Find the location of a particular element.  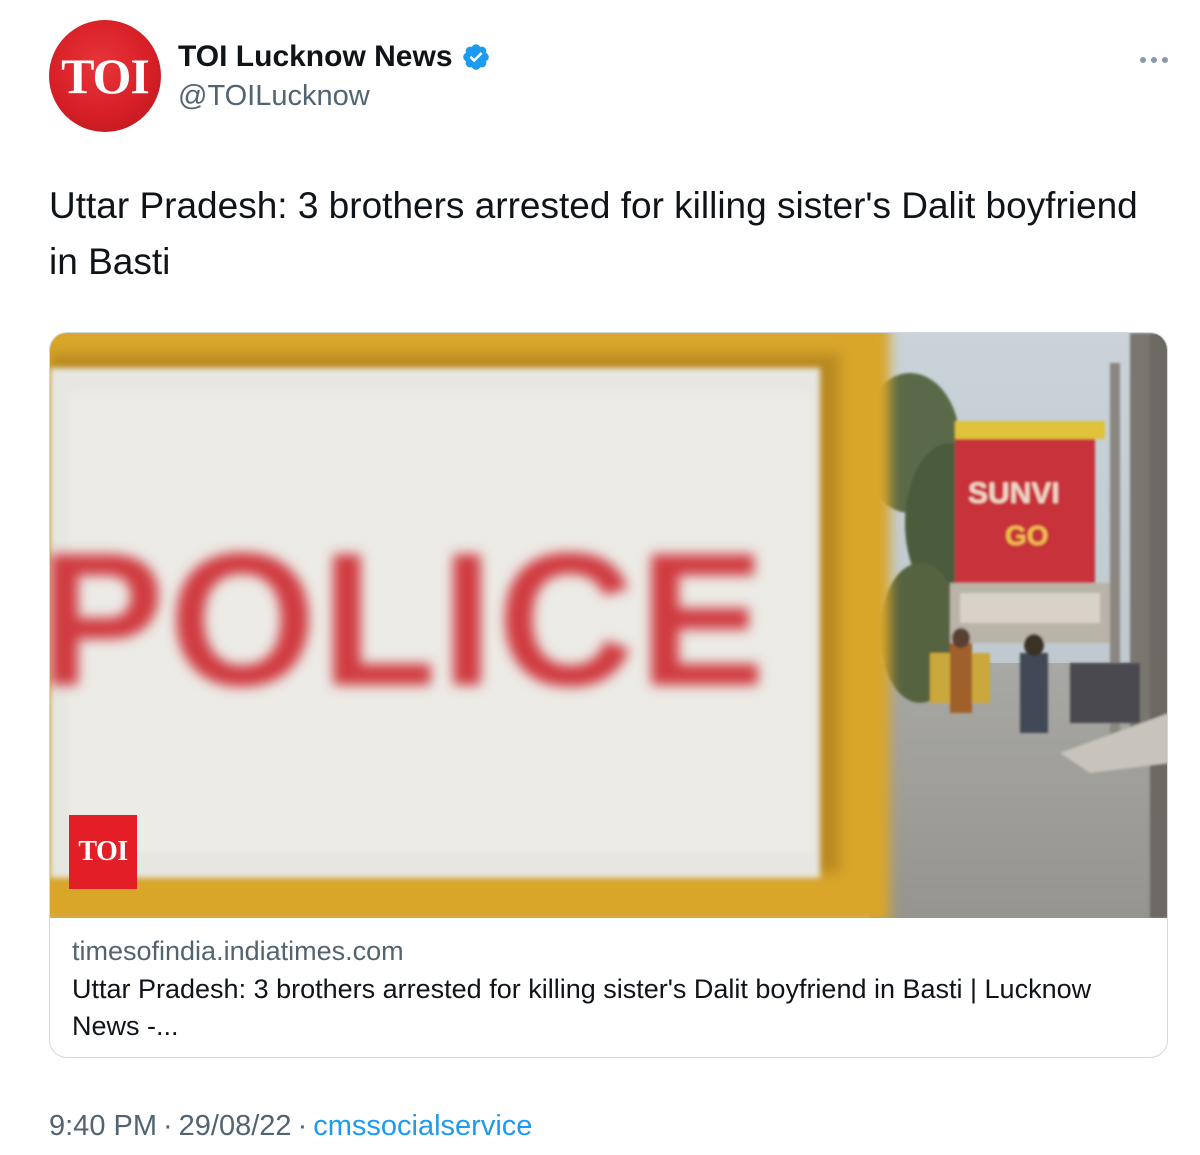

verified-badge-icon is located at coordinates (475, 57).